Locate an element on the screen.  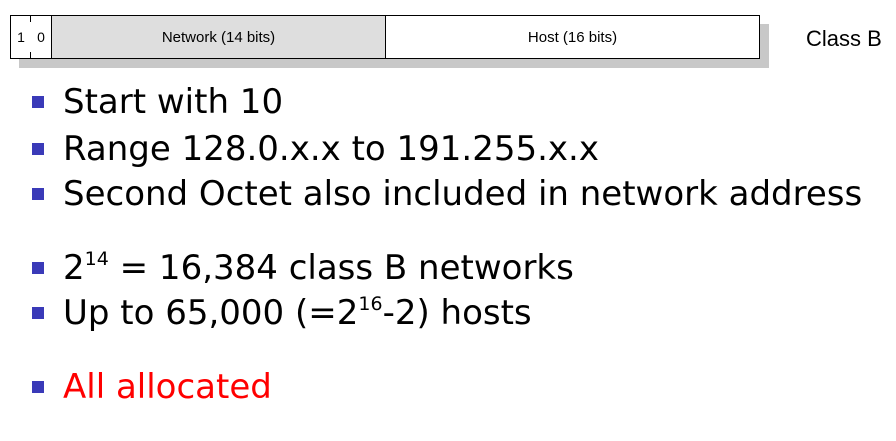
bullet-item-range: Range 128.0.x.x to 191.255.x.x is located at coordinates (315, 149).